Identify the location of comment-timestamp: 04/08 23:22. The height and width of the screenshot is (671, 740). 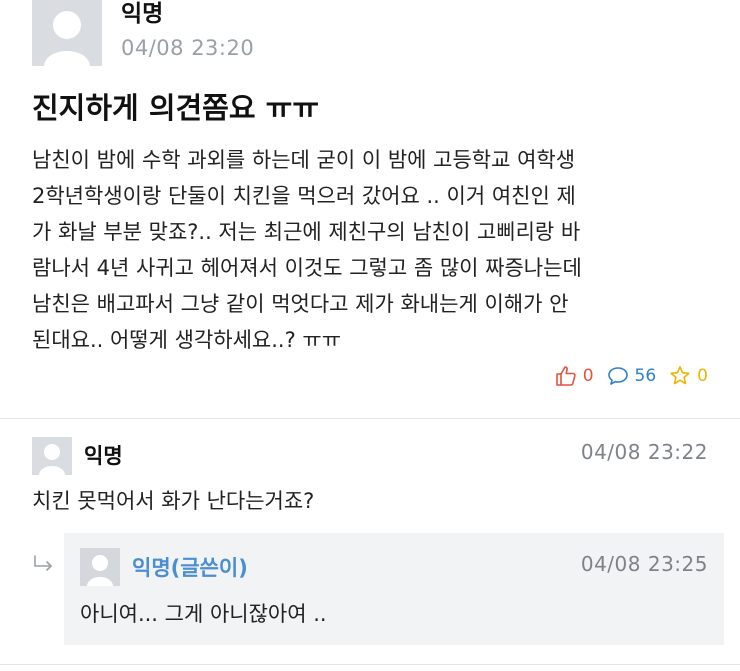
(644, 452).